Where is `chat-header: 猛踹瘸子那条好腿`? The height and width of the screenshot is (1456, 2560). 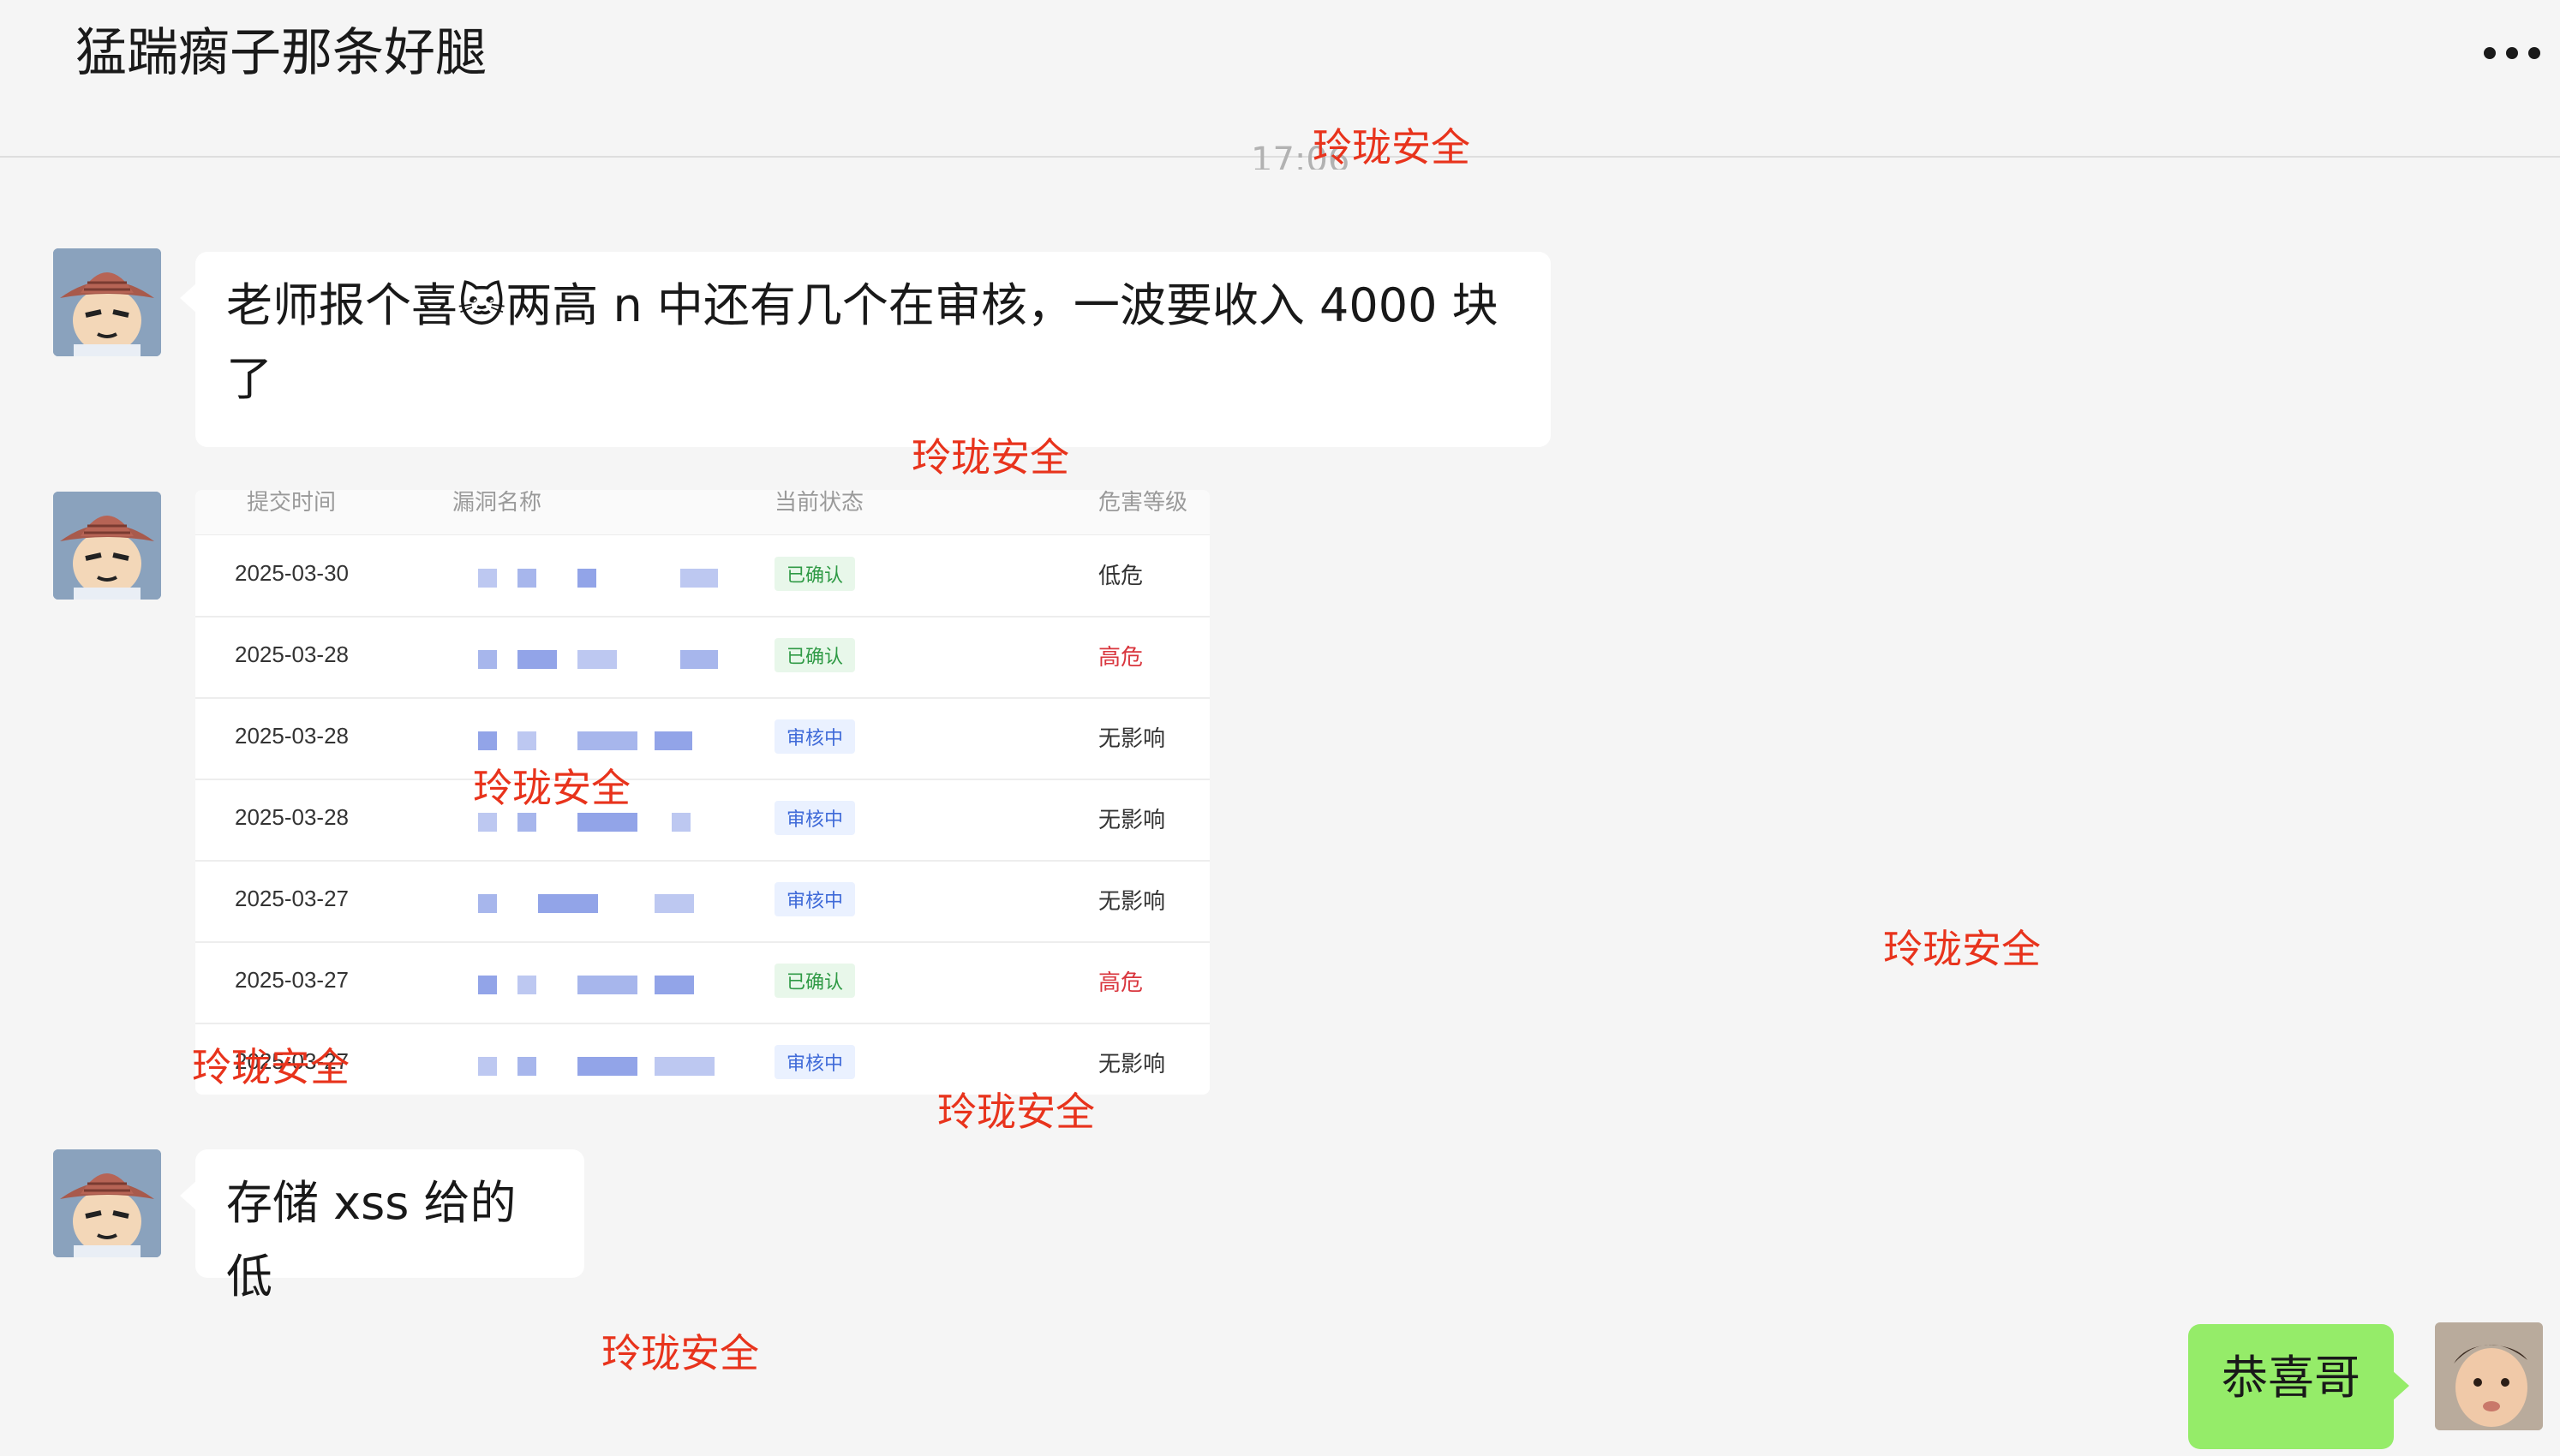 chat-header: 猛踹瘸子那条好腿 is located at coordinates (1280, 79).